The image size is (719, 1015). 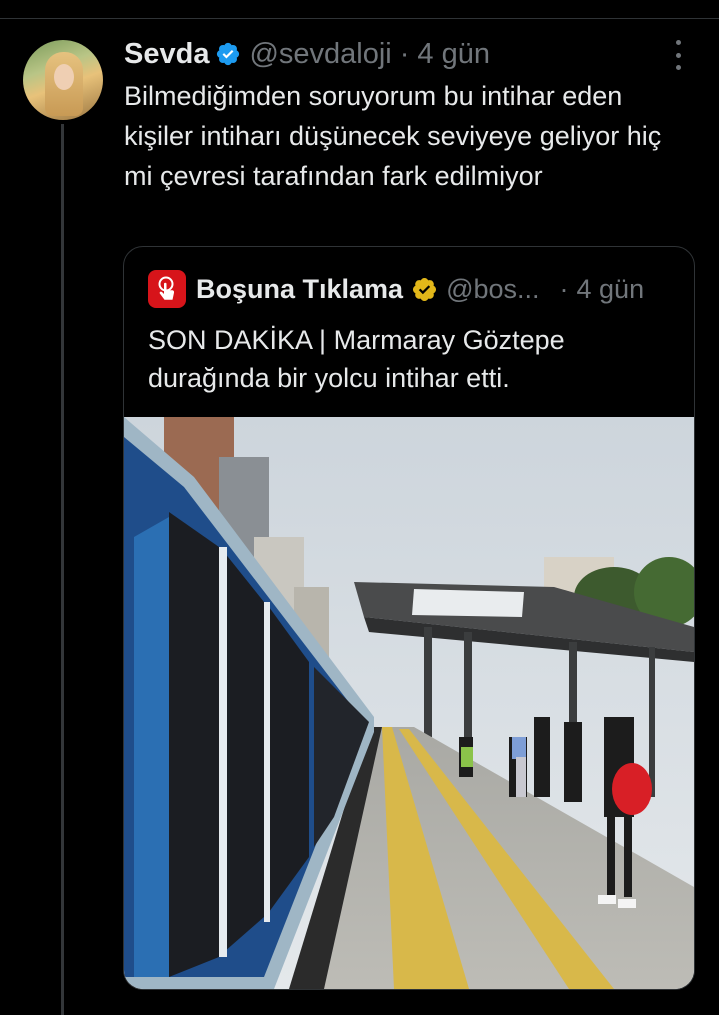 What do you see at coordinates (62, 569) in the screenshot?
I see `thread-line` at bounding box center [62, 569].